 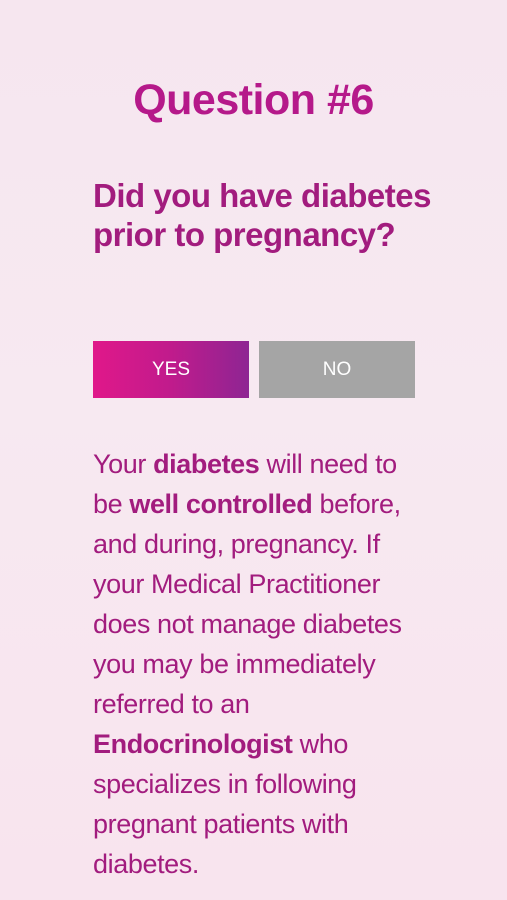 I want to click on no-button-label: NO, so click(x=337, y=369).